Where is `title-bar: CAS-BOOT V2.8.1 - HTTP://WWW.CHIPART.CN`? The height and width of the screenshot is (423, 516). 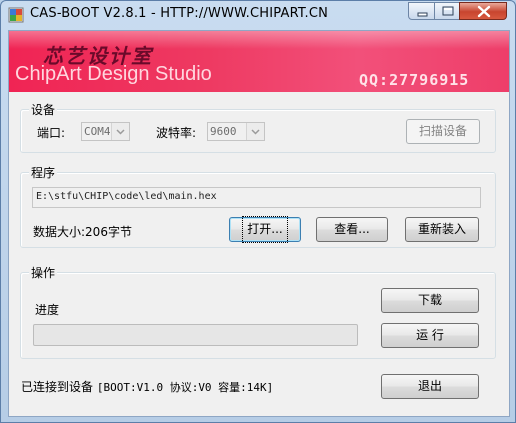
title-bar: CAS-BOOT V2.8.1 - HTTP://WWW.CHIPART.CN is located at coordinates (258, 15).